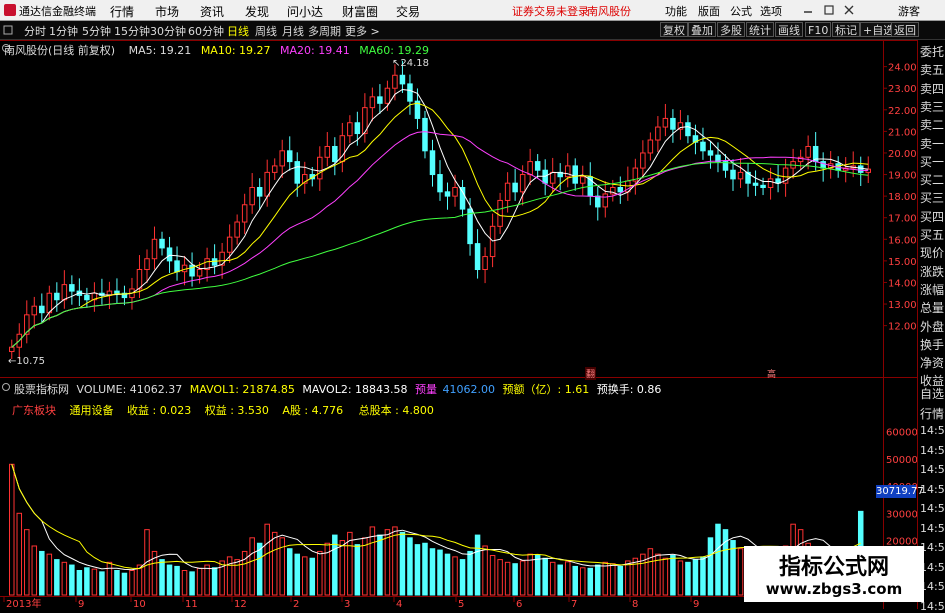 The width and height of the screenshot is (945, 613). What do you see at coordinates (238, 31) in the screenshot?
I see `period-tab-daily: 日线` at bounding box center [238, 31].